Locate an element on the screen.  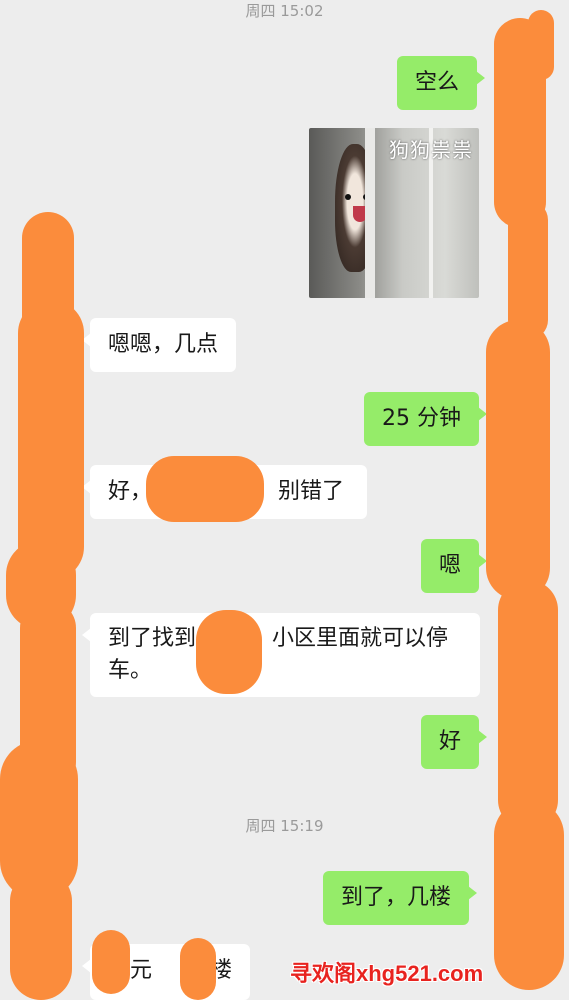
message-text: 25 分钟 is located at coordinates (421, 418).